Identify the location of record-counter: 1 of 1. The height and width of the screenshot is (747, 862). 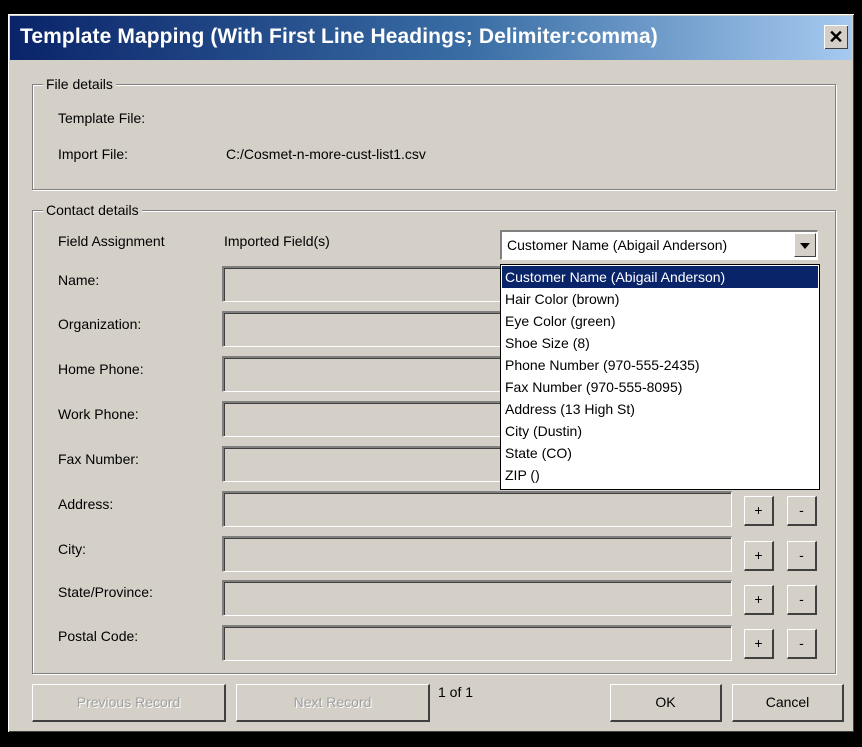
(456, 692).